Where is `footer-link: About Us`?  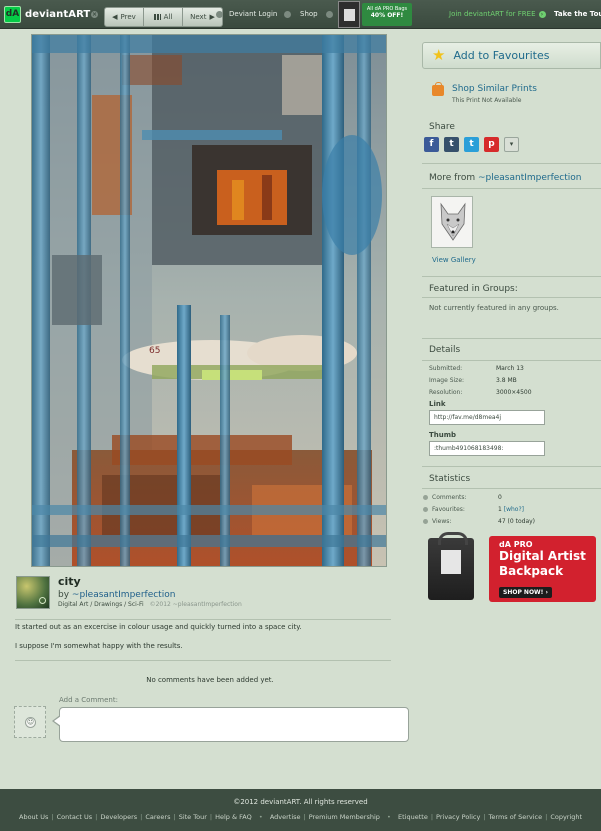 footer-link: About Us is located at coordinates (33, 817).